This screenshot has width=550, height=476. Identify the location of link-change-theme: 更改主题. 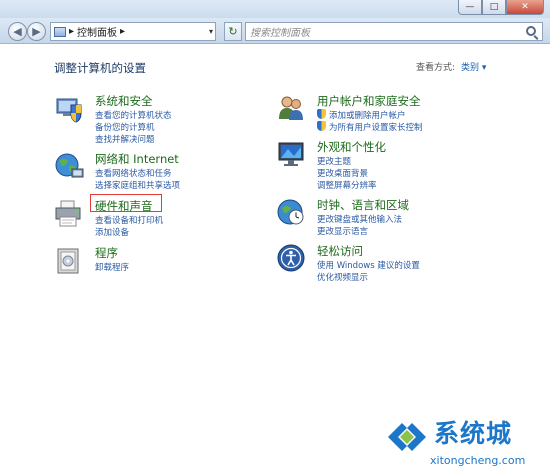
(334, 161).